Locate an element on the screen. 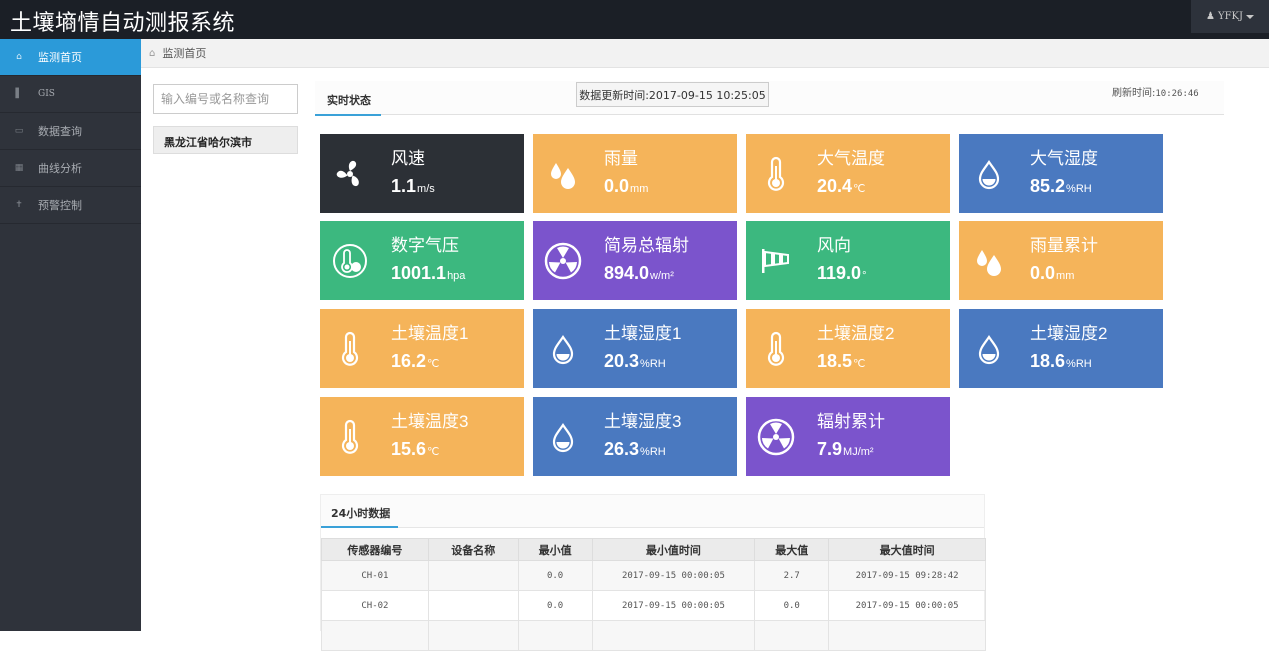  sidebar: ⌂ 监测首页 ▌ GIS ▭ 数据查询 ▦ 曲线分析 ✝ 预警控制 is located at coordinates (74, 335).